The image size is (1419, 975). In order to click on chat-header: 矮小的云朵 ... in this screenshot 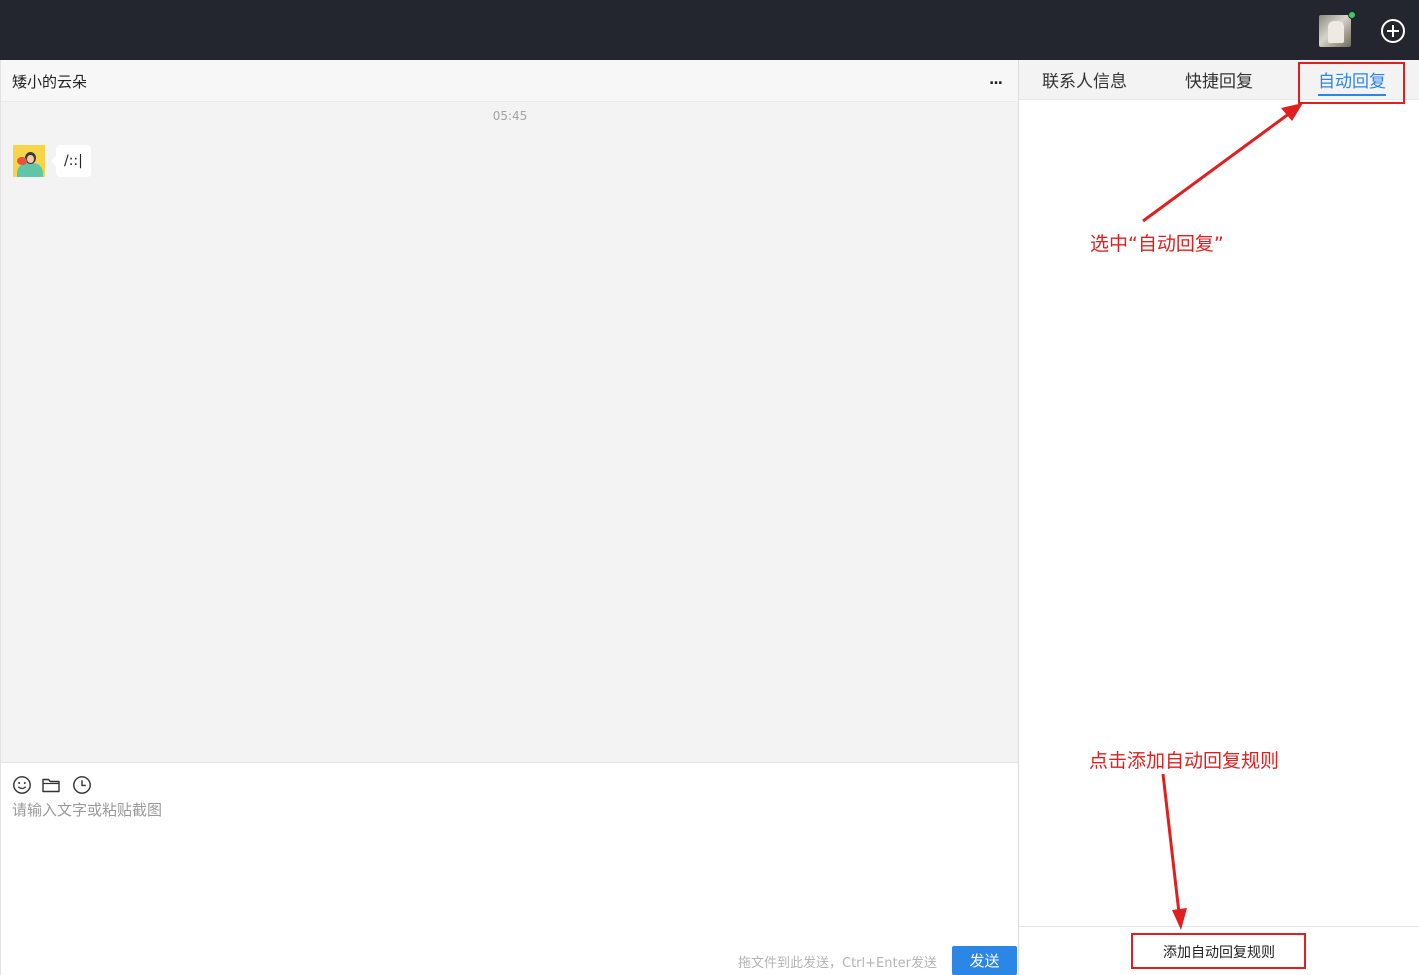, I will do `click(510, 81)`.